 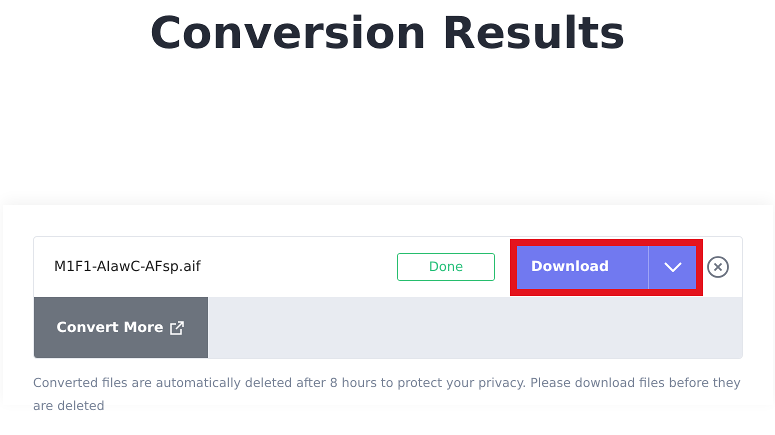 What do you see at coordinates (583, 267) in the screenshot?
I see `download-button: Download` at bounding box center [583, 267].